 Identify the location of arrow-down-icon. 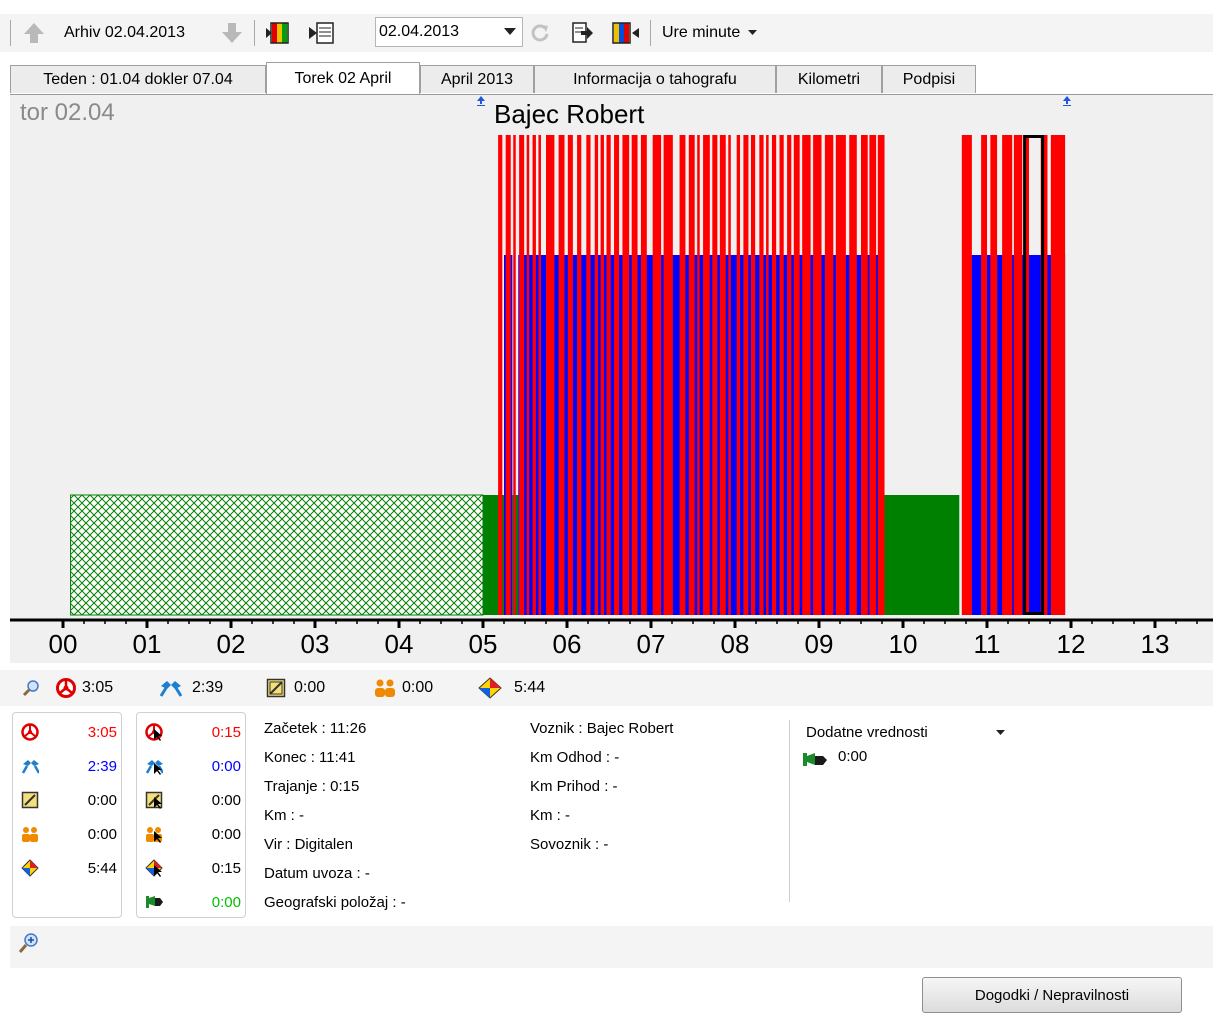
(232, 33).